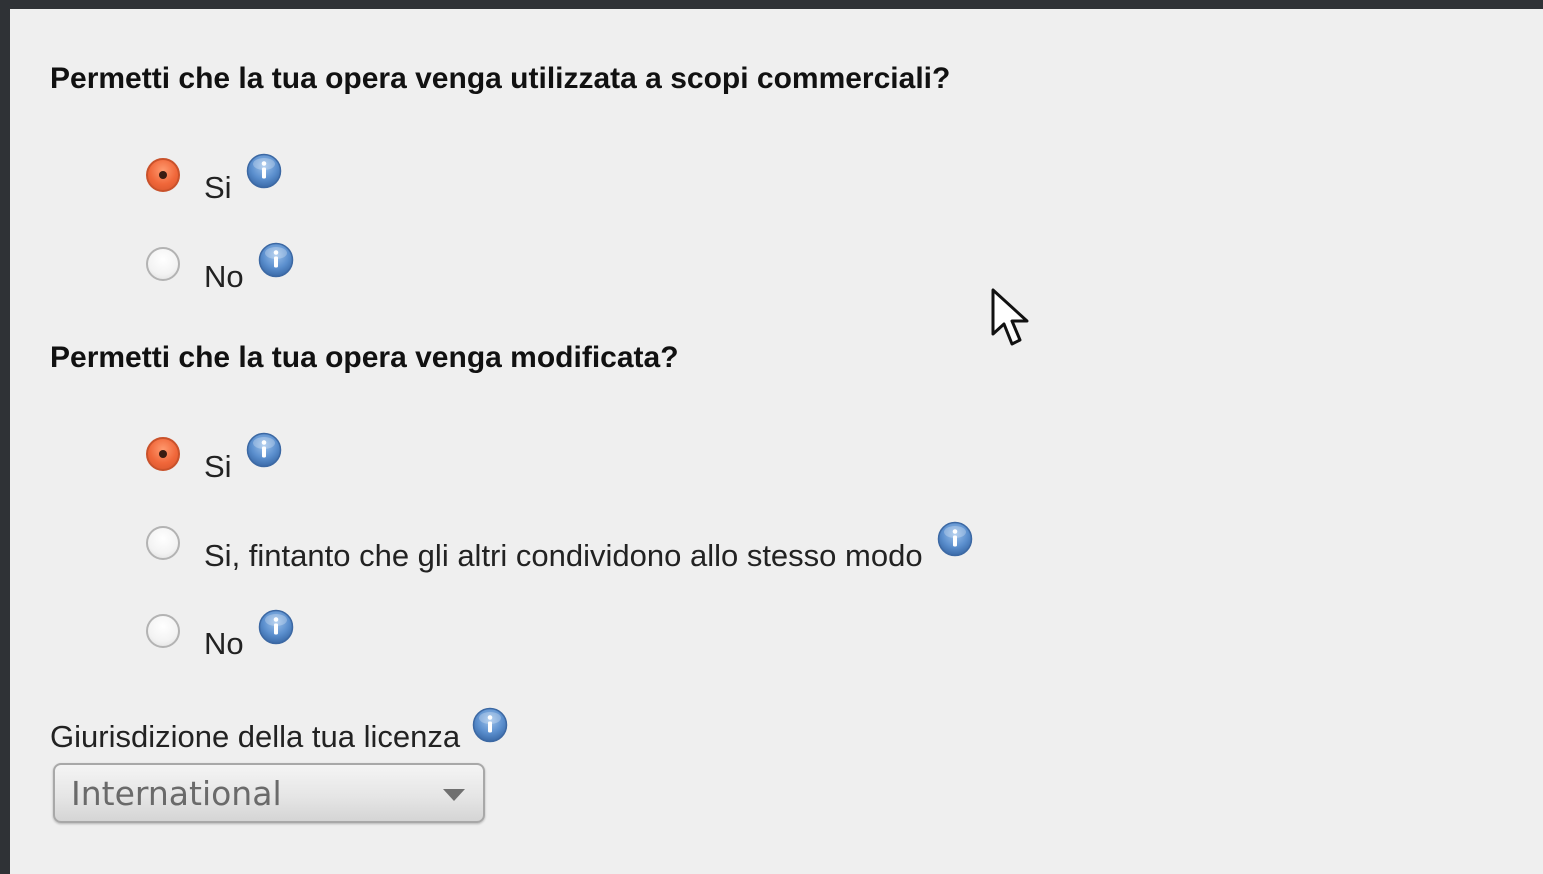 This screenshot has height=874, width=1543. I want to click on commercial-si-radio, so click(163, 175).